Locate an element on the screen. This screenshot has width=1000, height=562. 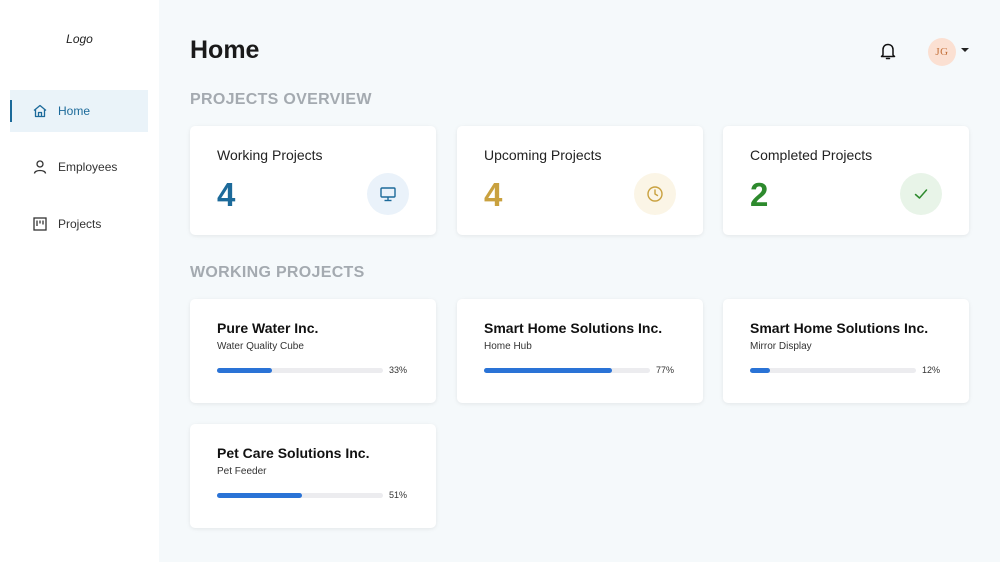
bell-icon is located at coordinates (888, 51).